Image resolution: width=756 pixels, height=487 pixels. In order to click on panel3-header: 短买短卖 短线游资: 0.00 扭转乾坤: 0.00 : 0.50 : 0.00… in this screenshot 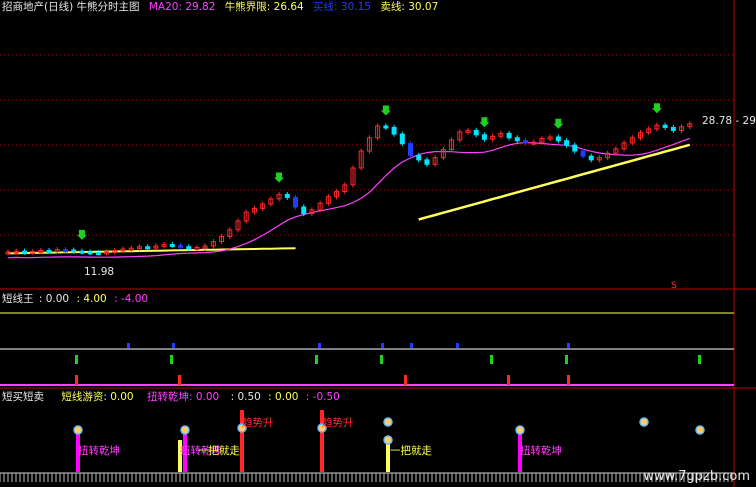, I will do `click(174, 397)`.